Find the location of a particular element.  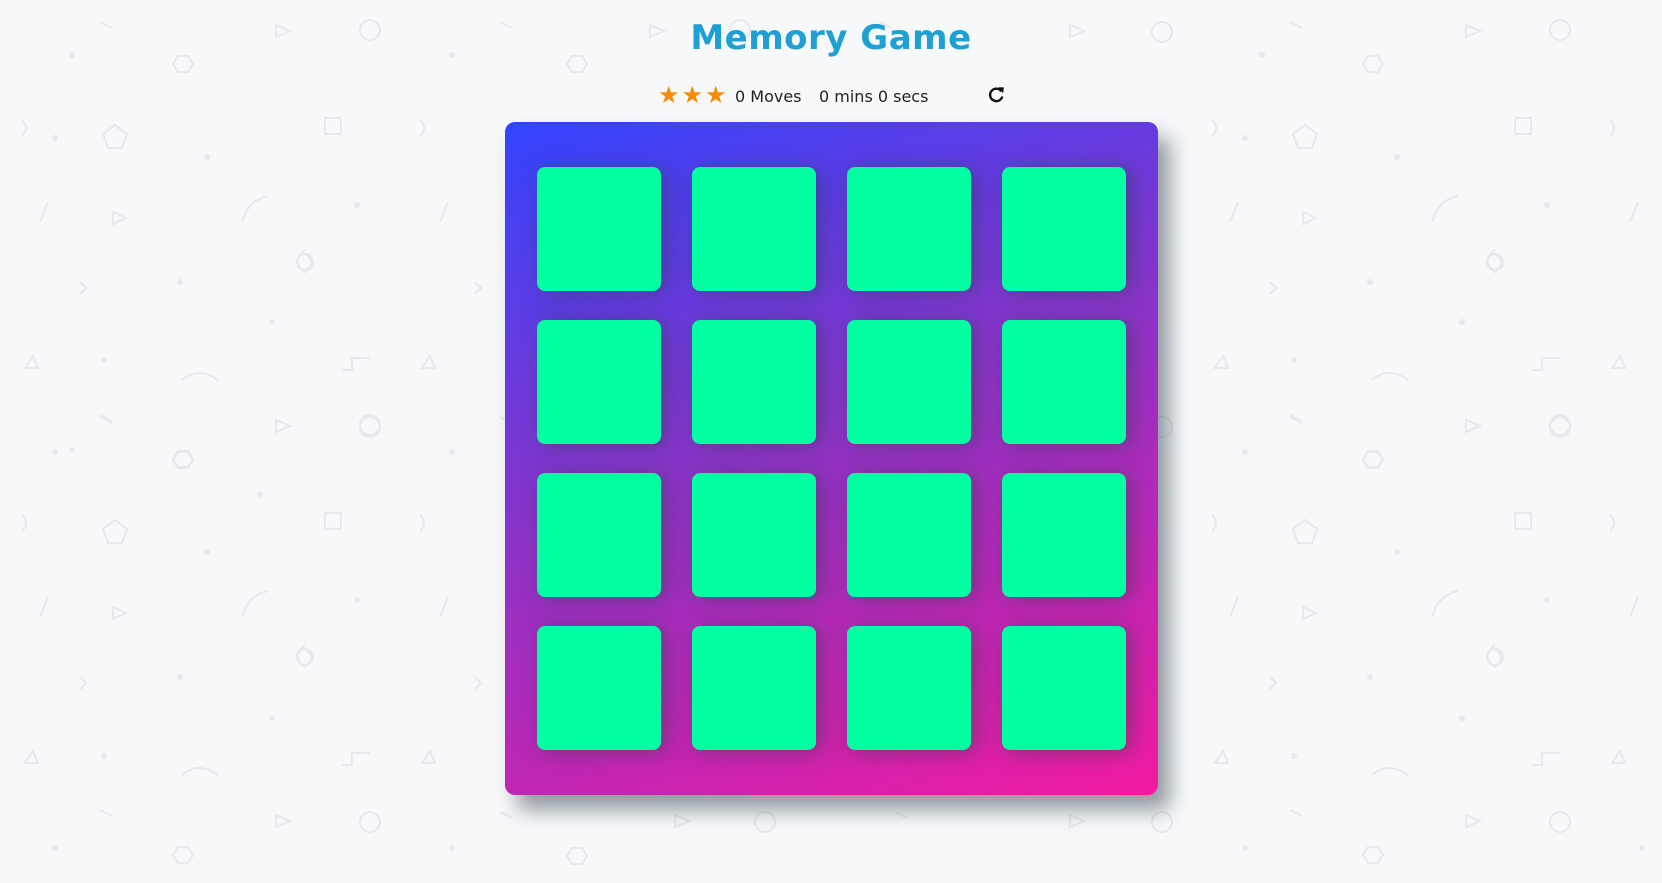

moves-counter: 0 Moves is located at coordinates (768, 96).